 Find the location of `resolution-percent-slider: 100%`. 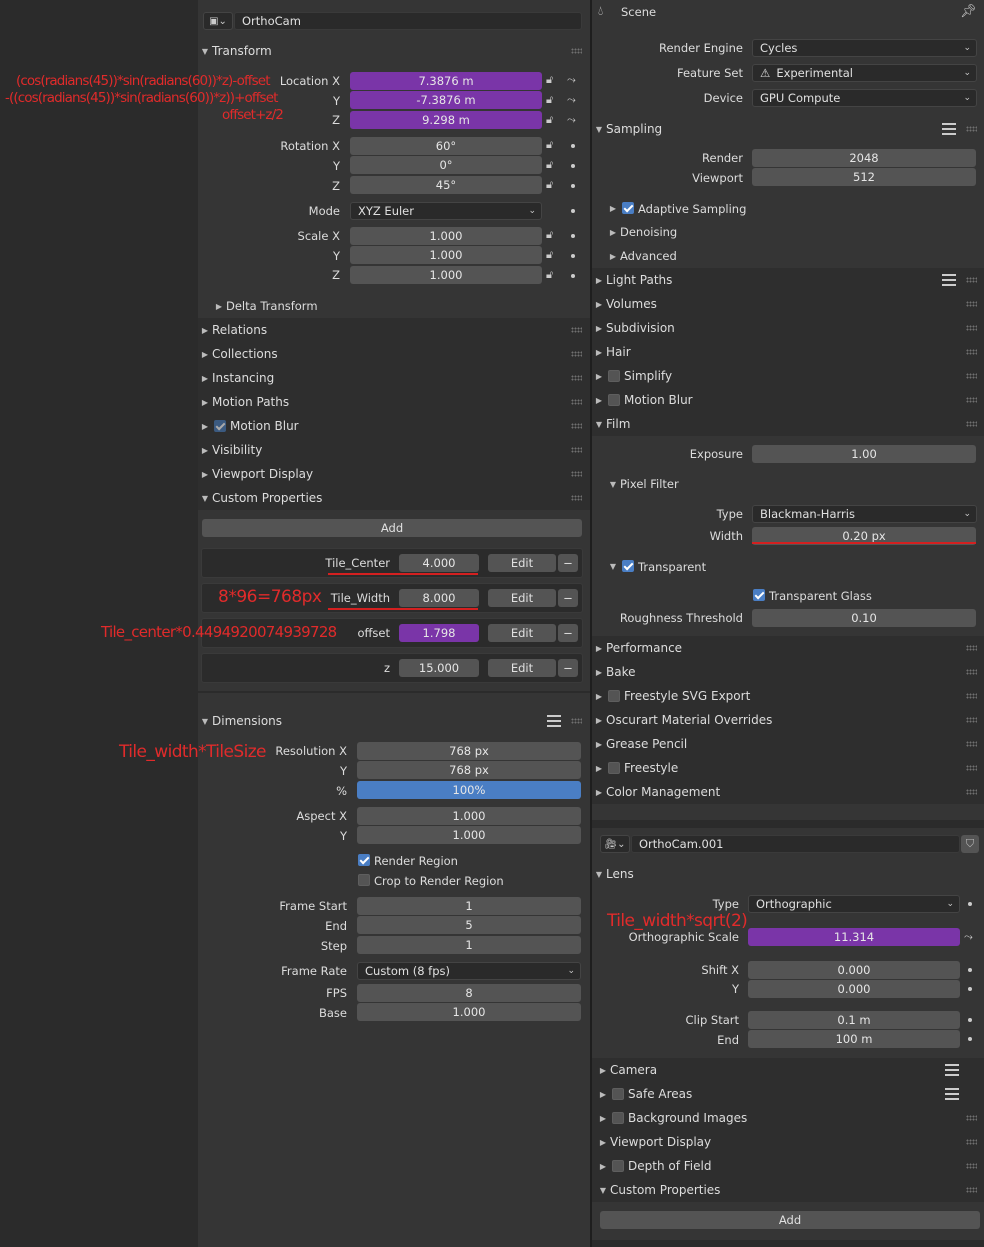

resolution-percent-slider: 100% is located at coordinates (469, 790).